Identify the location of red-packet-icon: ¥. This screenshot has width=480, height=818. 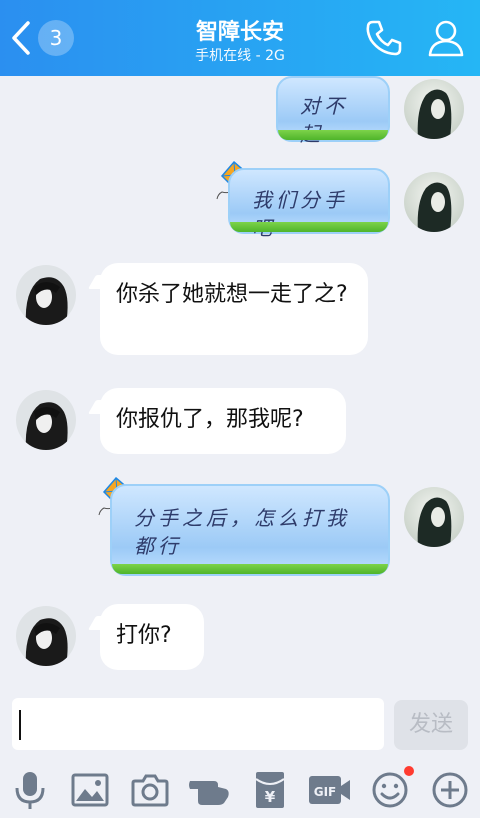
(270, 790).